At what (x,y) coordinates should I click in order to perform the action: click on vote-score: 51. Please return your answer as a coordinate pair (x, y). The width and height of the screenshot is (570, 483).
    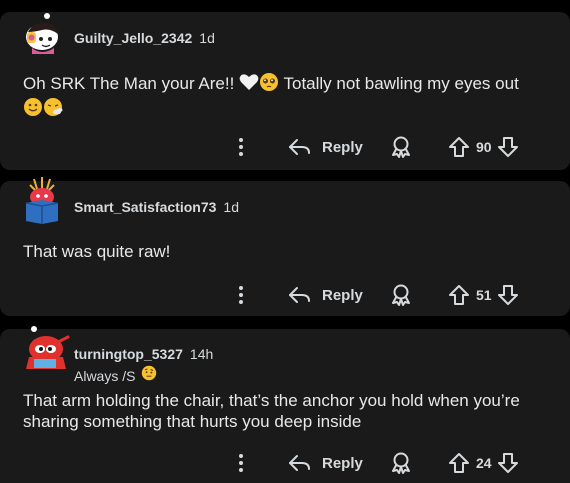
    Looking at the image, I should click on (484, 295).